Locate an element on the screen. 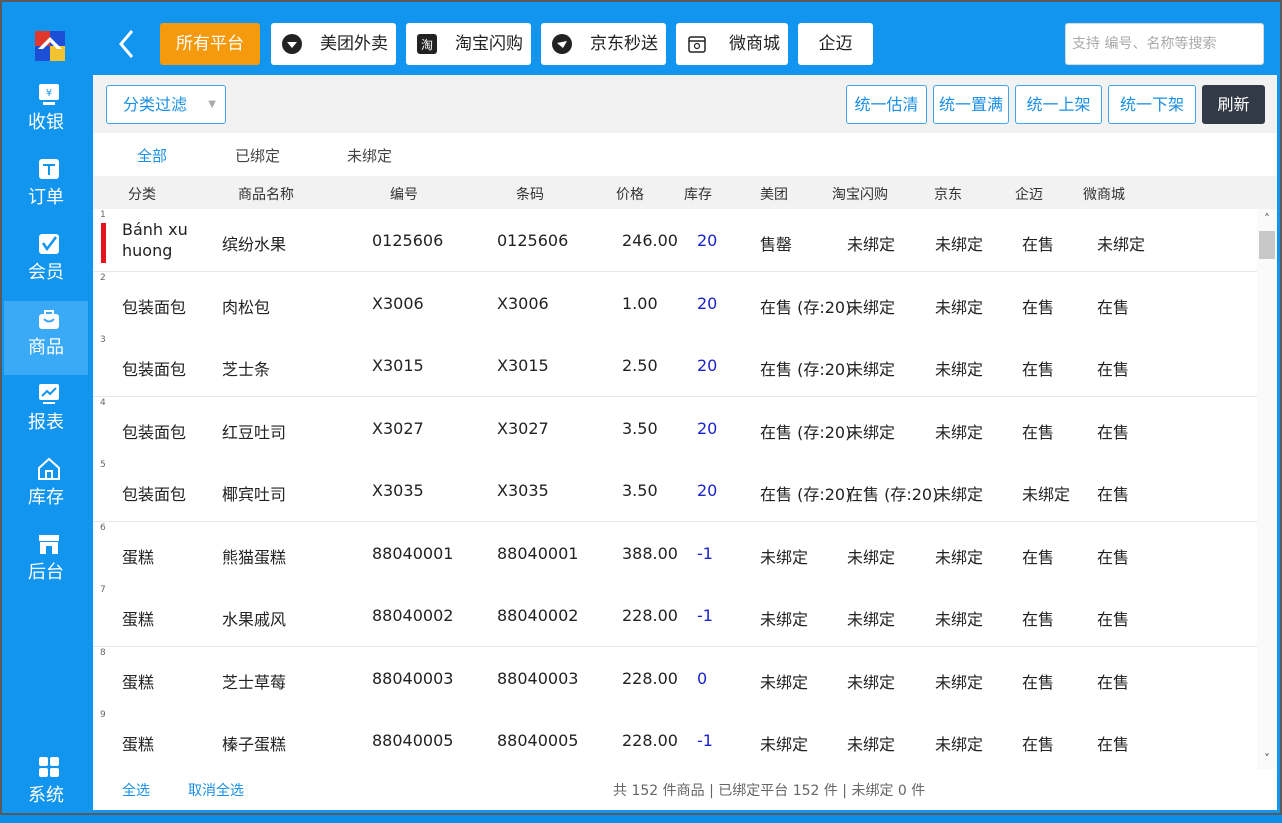 This screenshot has height=823, width=1282. column-header: 库存 is located at coordinates (698, 194).